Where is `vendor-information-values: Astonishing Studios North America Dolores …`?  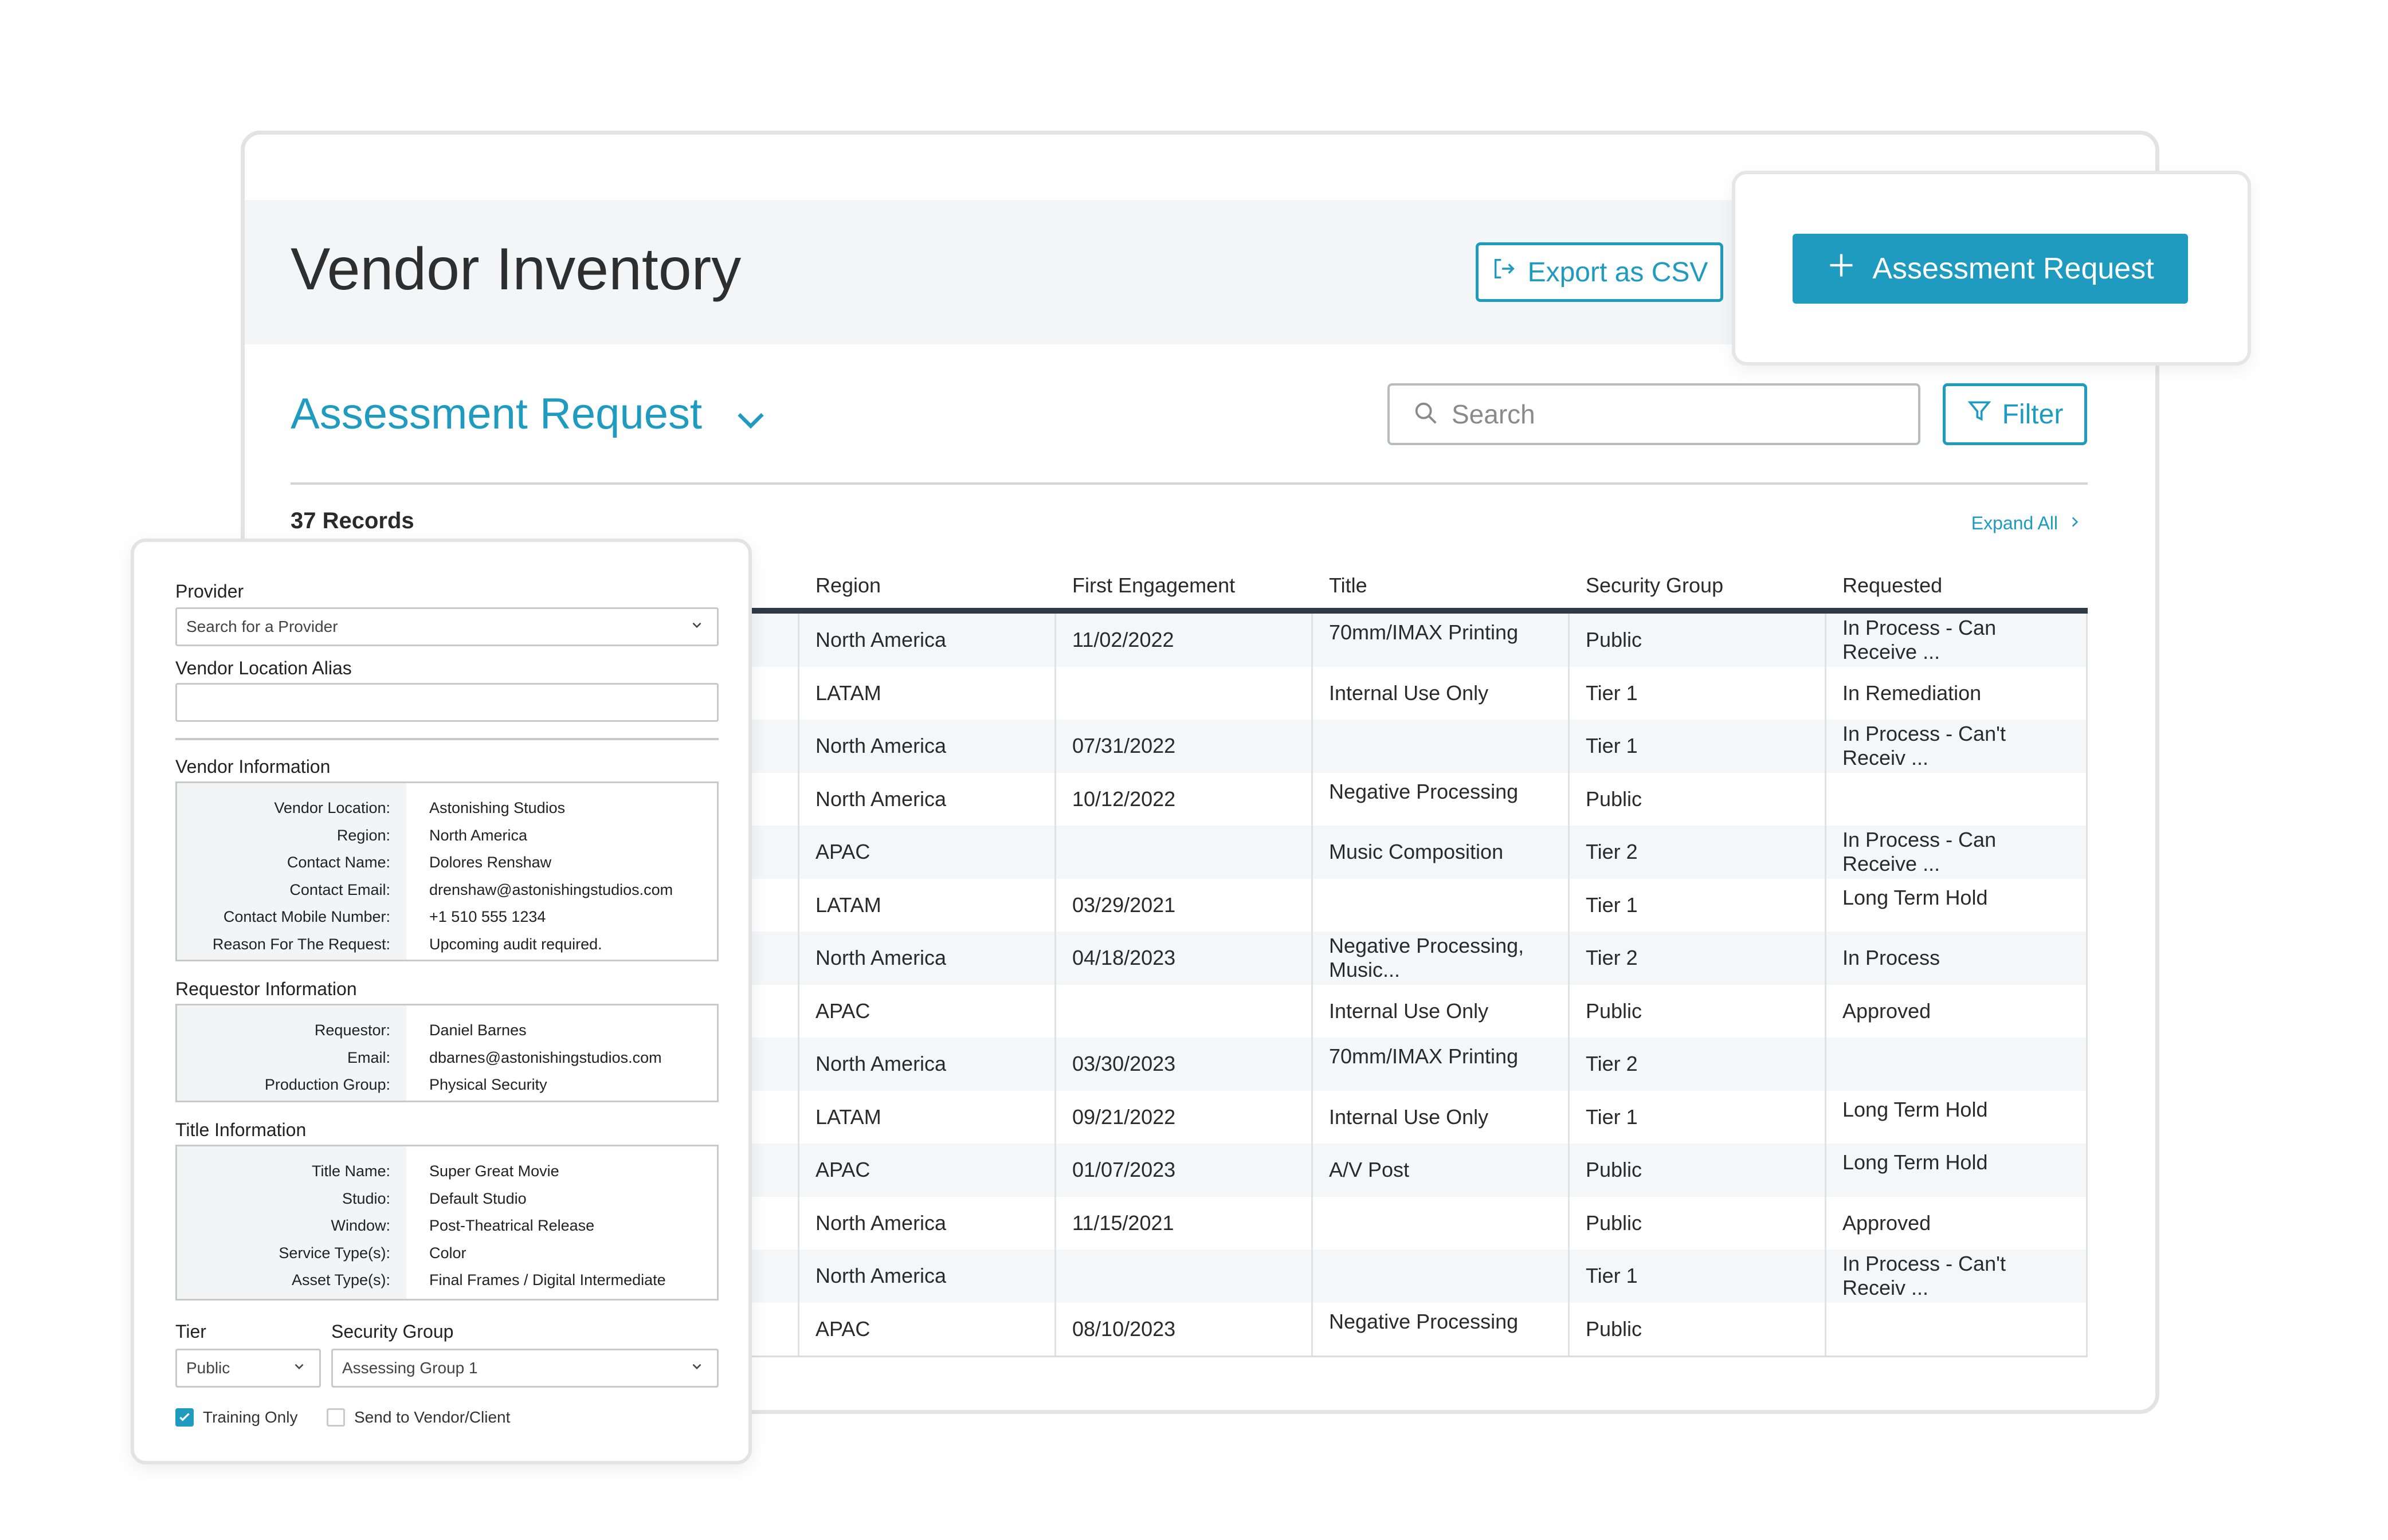
vendor-information-values: Astonishing Studios North America Dolores … is located at coordinates (561, 871).